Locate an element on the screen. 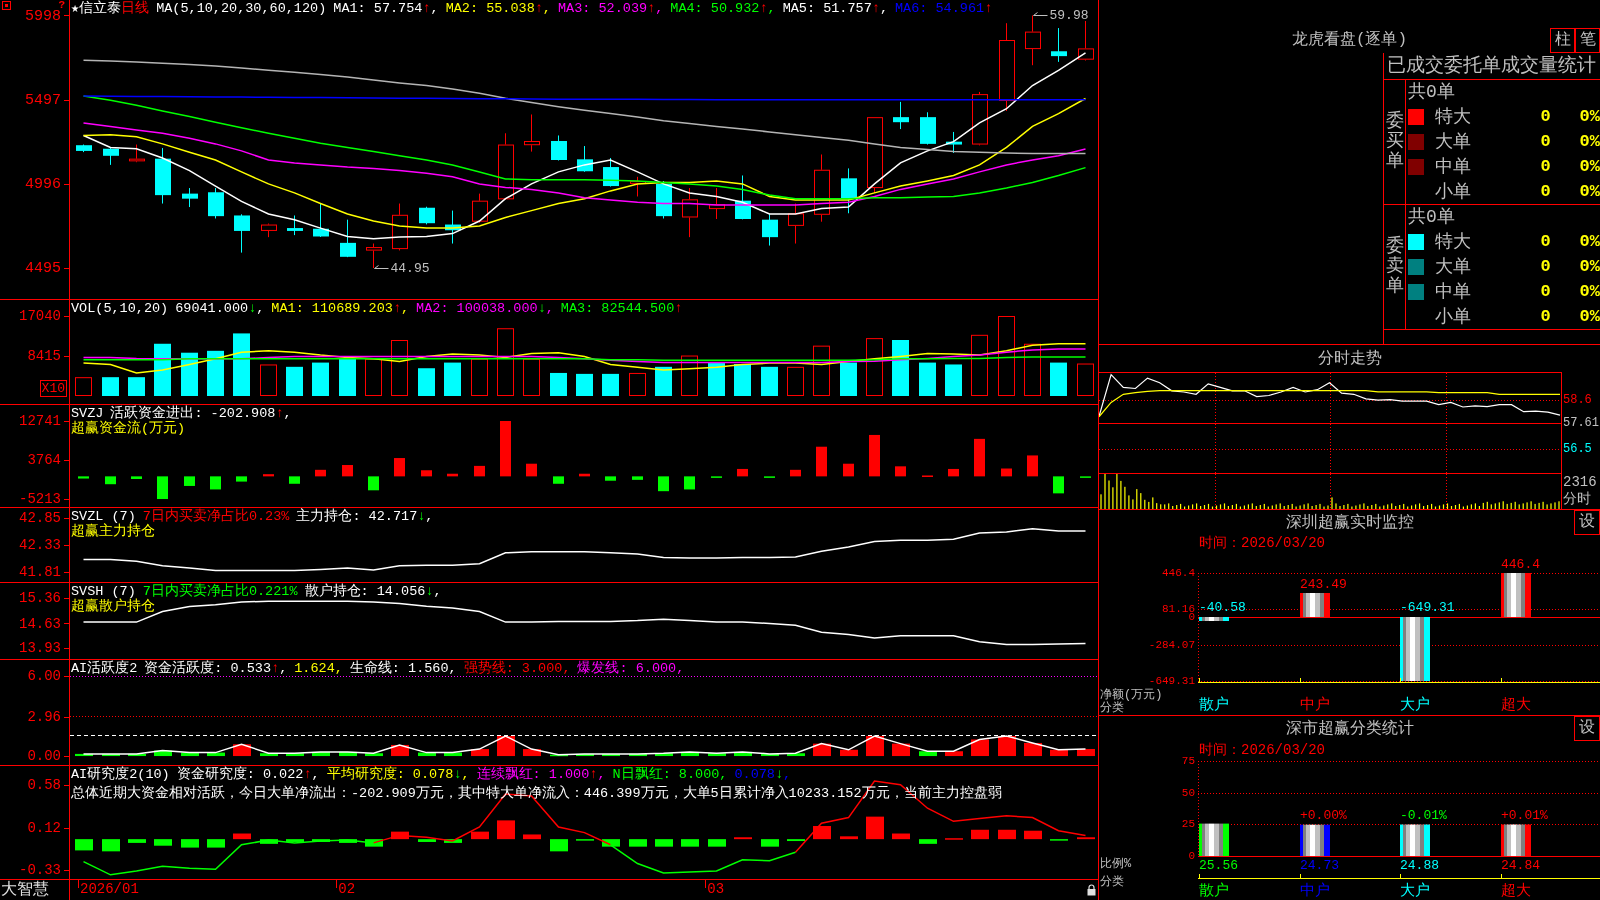  table-title: 已成交委托单成交量统计 is located at coordinates (1491, 66).